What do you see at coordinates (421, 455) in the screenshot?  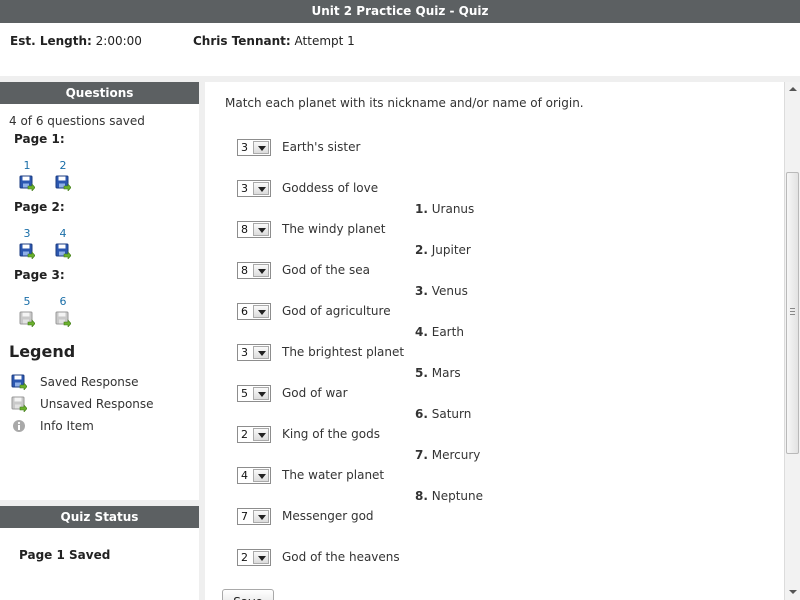 I see `answer-number: 7.` at bounding box center [421, 455].